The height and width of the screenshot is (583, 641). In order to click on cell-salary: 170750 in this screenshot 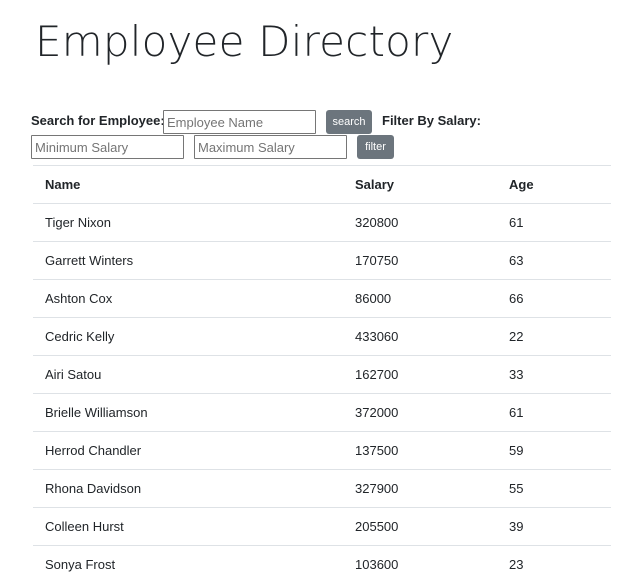, I will do `click(420, 261)`.